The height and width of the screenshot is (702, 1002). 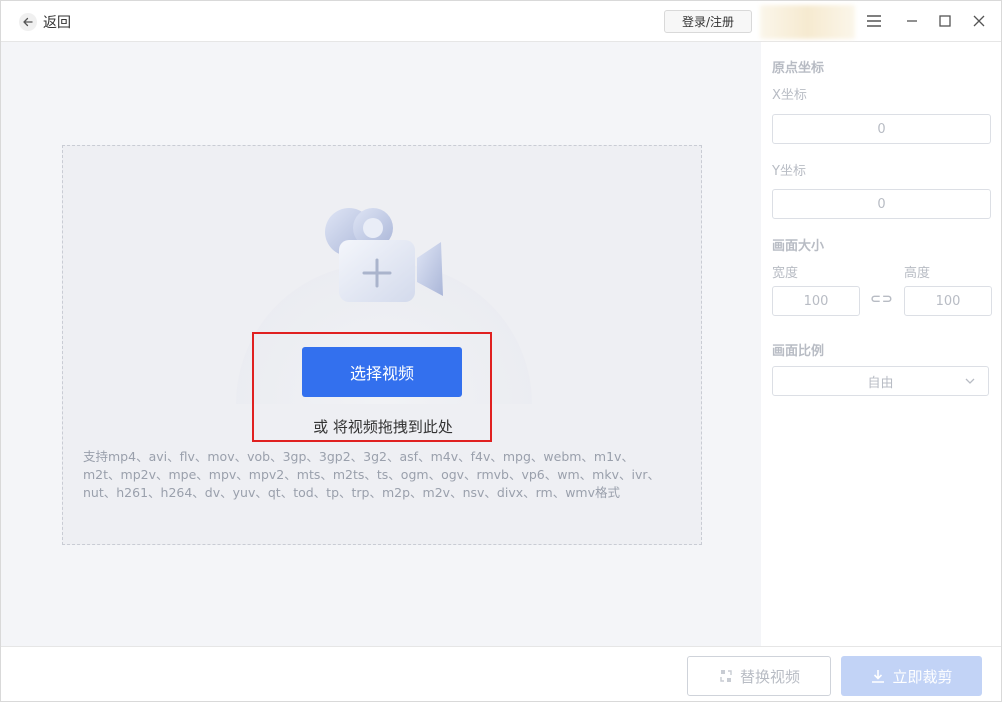 What do you see at coordinates (807, 22) in the screenshot?
I see `user-avatar-area` at bounding box center [807, 22].